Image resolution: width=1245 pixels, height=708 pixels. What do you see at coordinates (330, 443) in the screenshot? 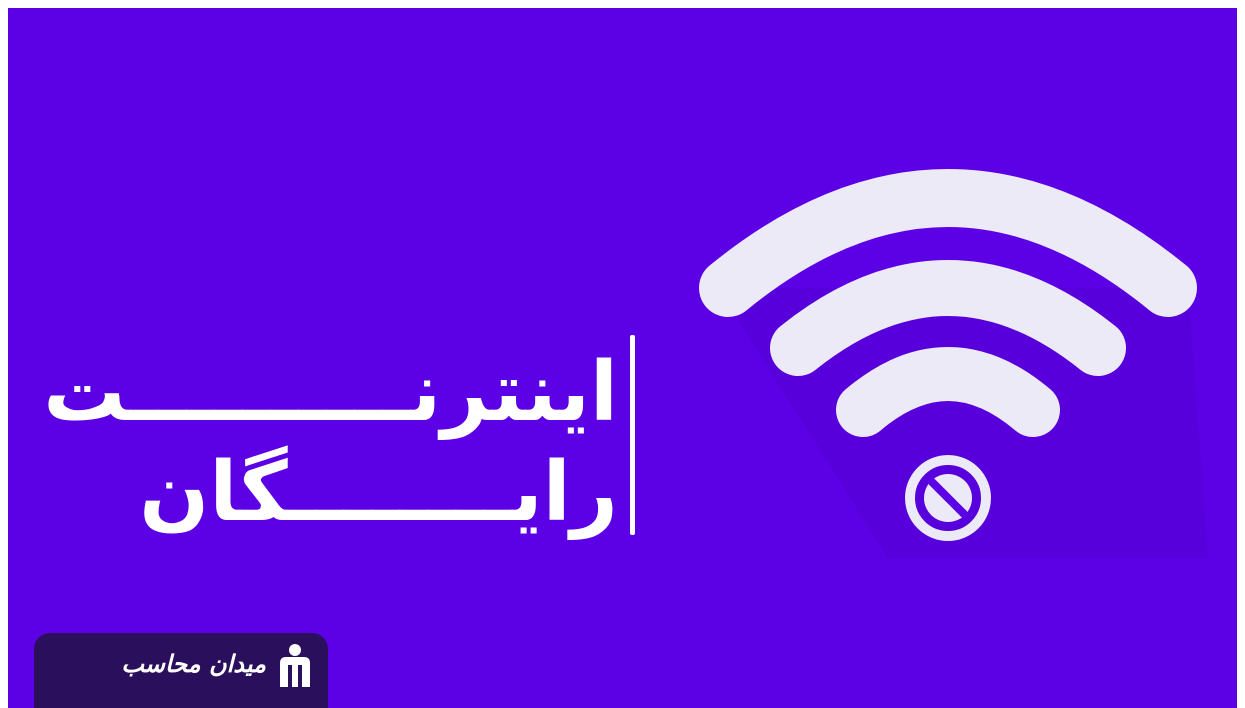
I see `banner-title: اینترنــــــــــت رایــــــــگان` at bounding box center [330, 443].